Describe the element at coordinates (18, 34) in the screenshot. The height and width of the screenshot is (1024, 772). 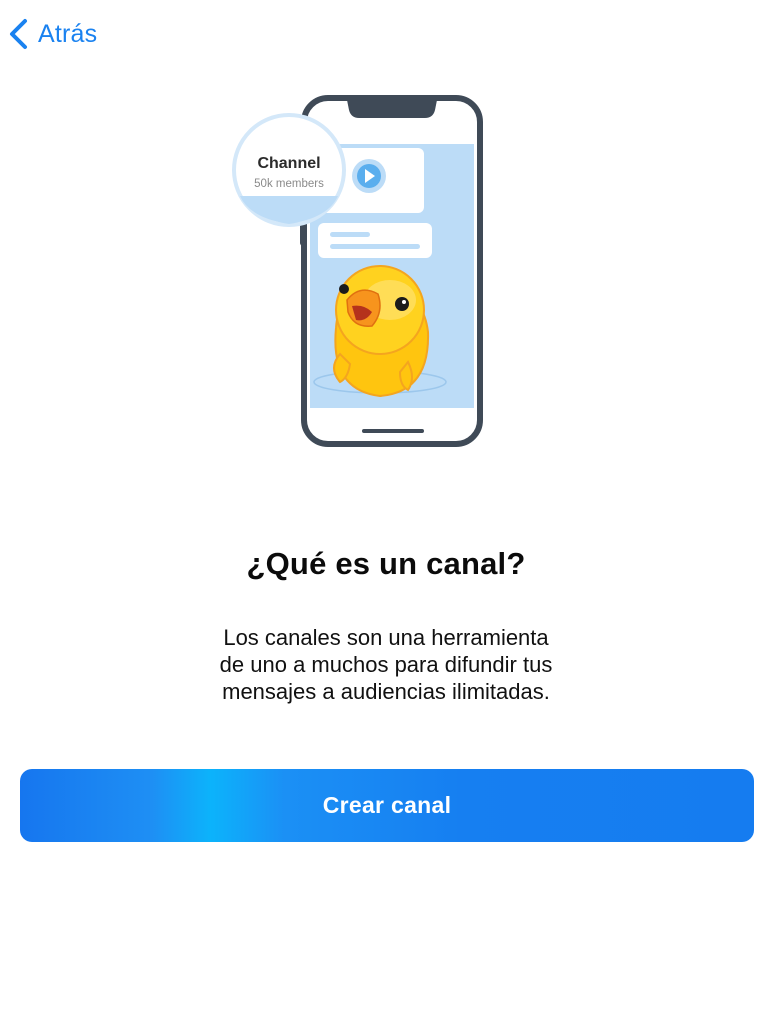
I see `chevron-left-icon` at that location.